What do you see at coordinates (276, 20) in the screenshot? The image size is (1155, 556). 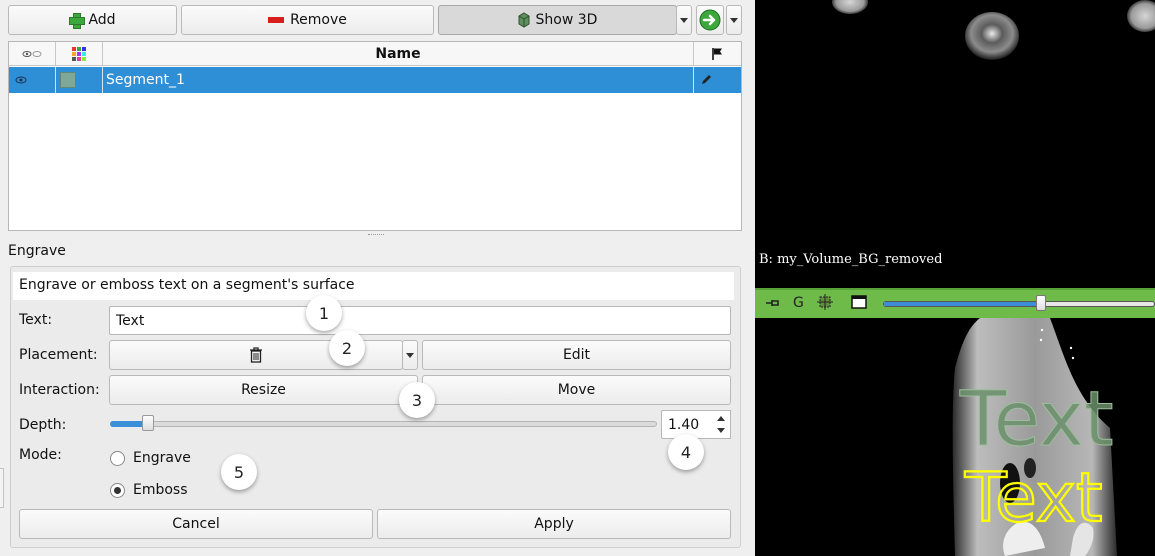 I see `minus-icon` at bounding box center [276, 20].